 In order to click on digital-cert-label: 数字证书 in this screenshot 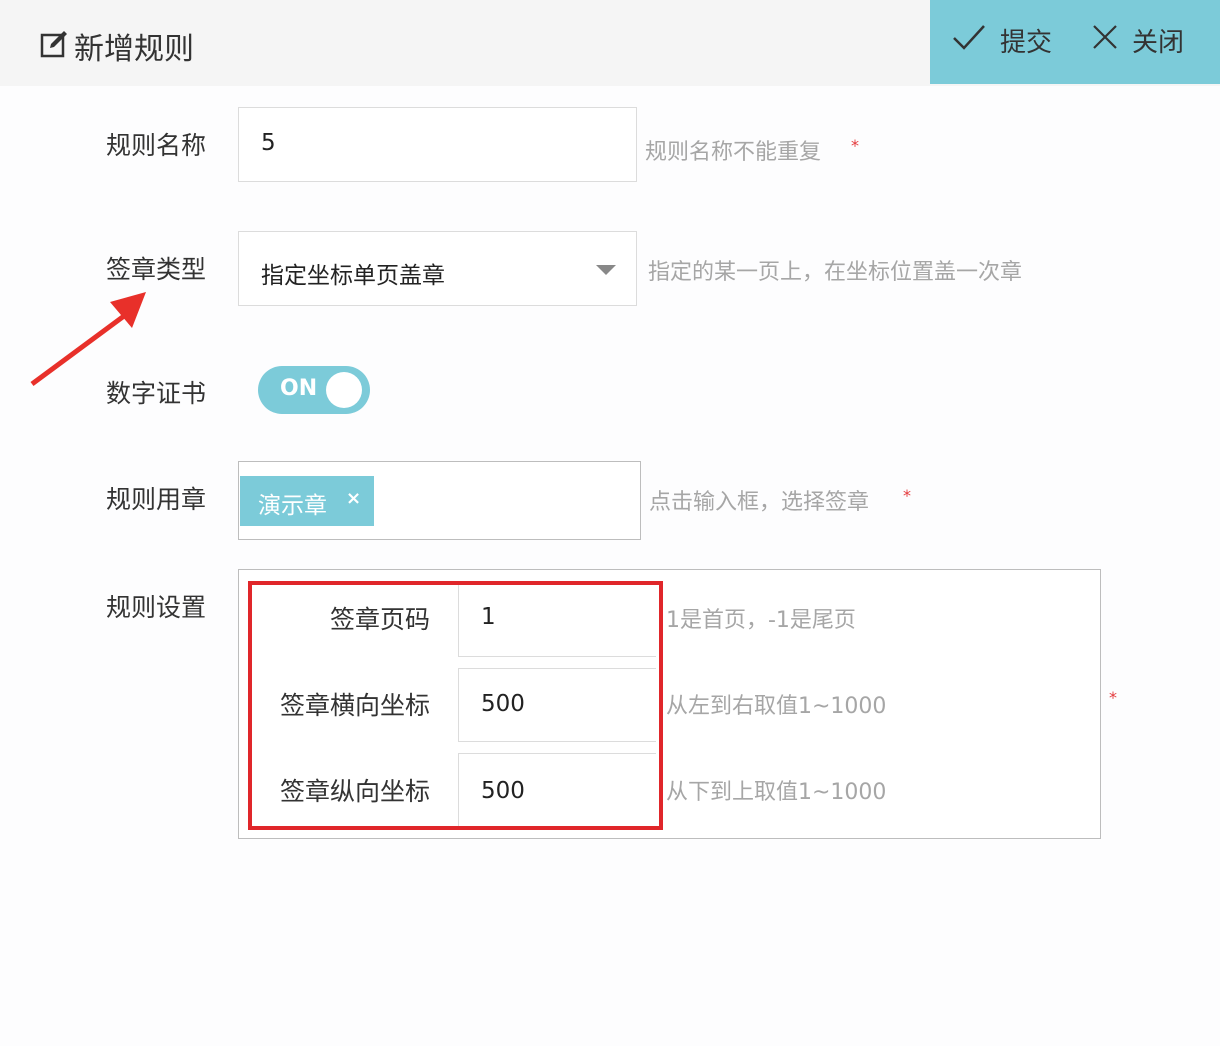, I will do `click(156, 393)`.